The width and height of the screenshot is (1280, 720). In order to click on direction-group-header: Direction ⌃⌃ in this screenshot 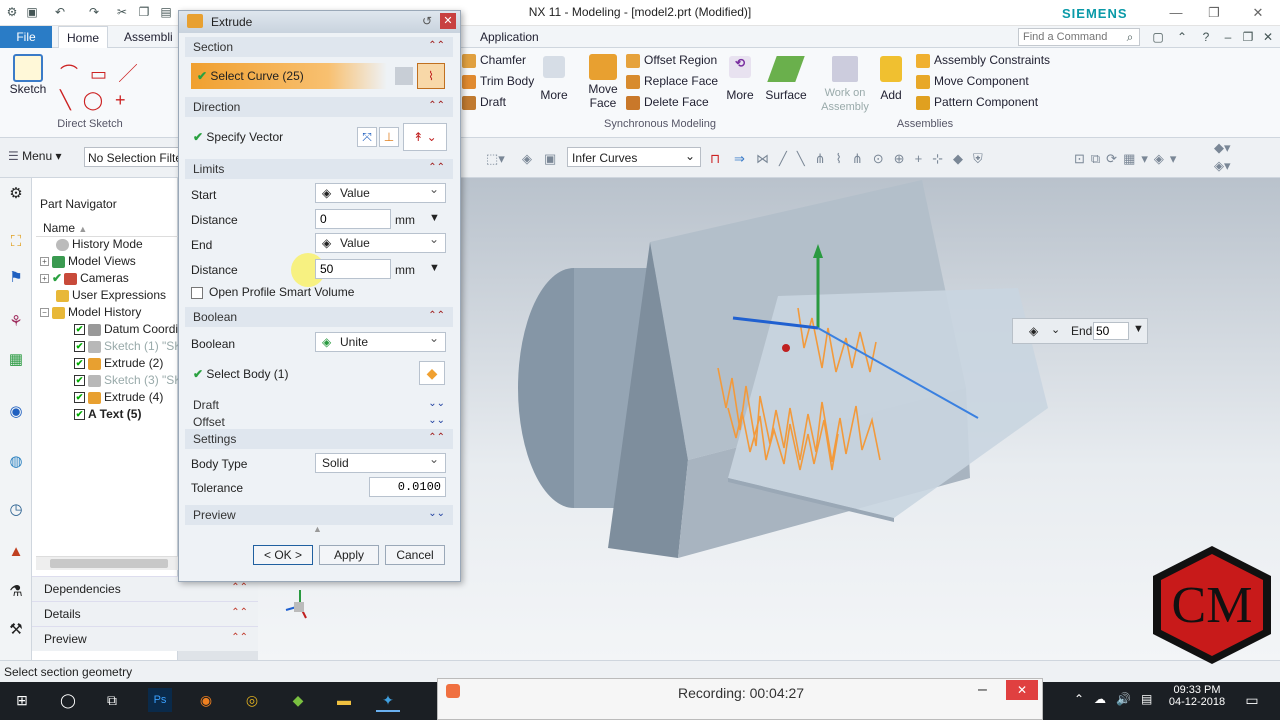, I will do `click(319, 107)`.